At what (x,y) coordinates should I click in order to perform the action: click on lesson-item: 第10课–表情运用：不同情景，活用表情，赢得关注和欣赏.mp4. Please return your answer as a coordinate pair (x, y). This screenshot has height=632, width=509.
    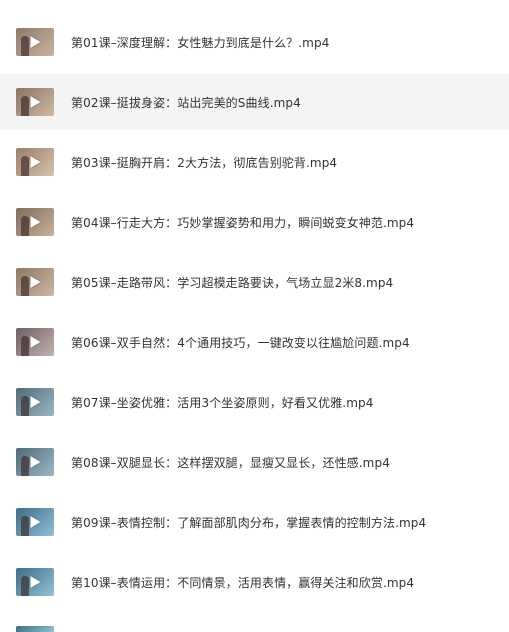
    Looking at the image, I should click on (254, 582).